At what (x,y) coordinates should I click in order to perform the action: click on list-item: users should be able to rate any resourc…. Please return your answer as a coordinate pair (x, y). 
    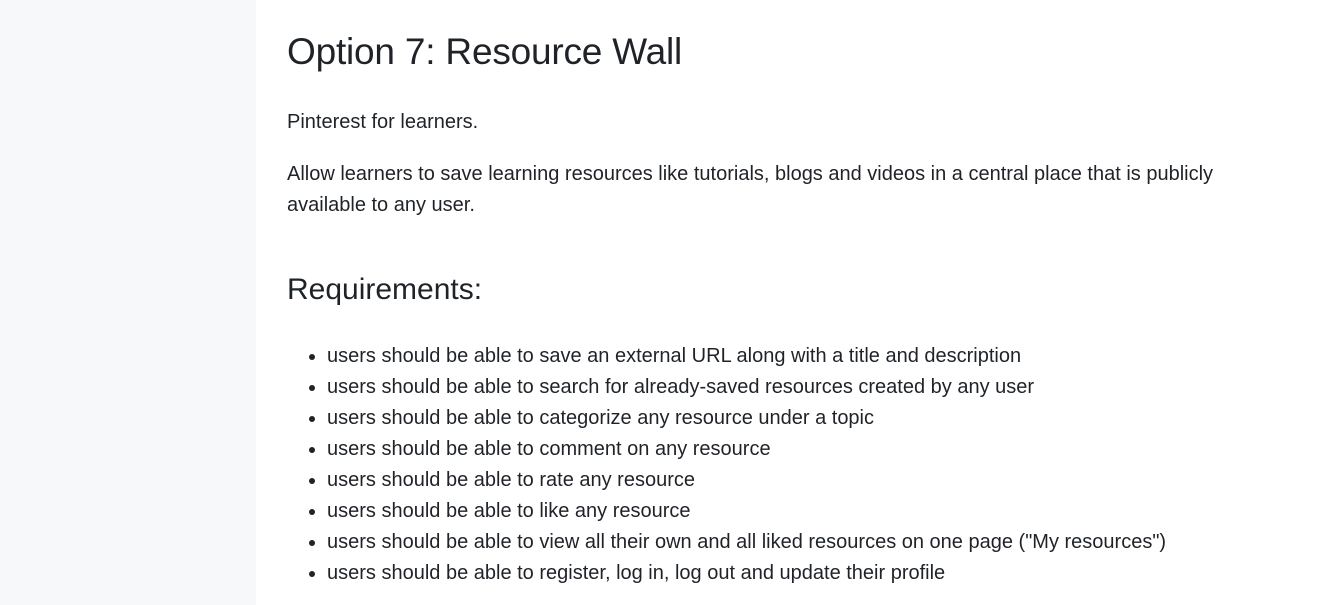
    Looking at the image, I should click on (800, 480).